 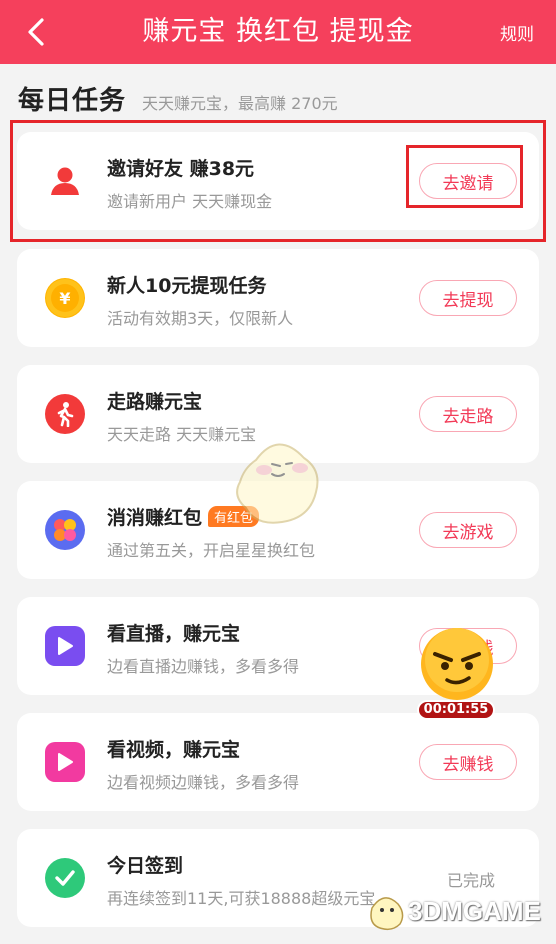 What do you see at coordinates (278, 298) in the screenshot?
I see `task-card-withdraw: ¥ 新人10元提现任务 活动有效期3天，仅限新人 去提现` at bounding box center [278, 298].